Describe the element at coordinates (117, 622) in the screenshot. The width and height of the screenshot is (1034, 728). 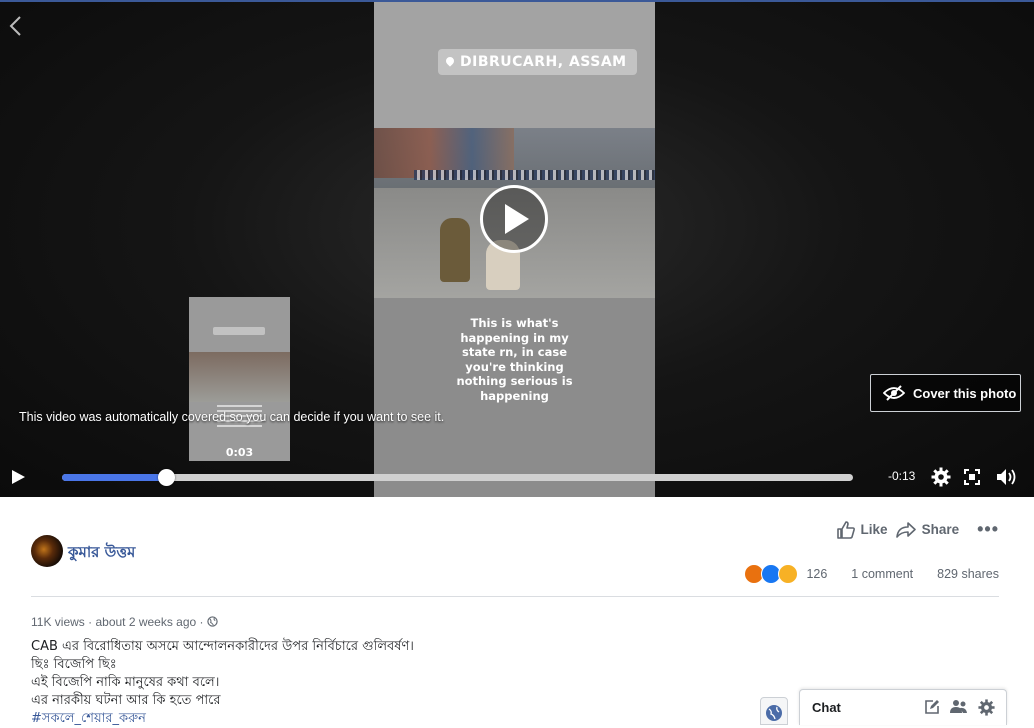
I see `post-meta-text: 11K views · about 2 weeks ago ·` at that location.